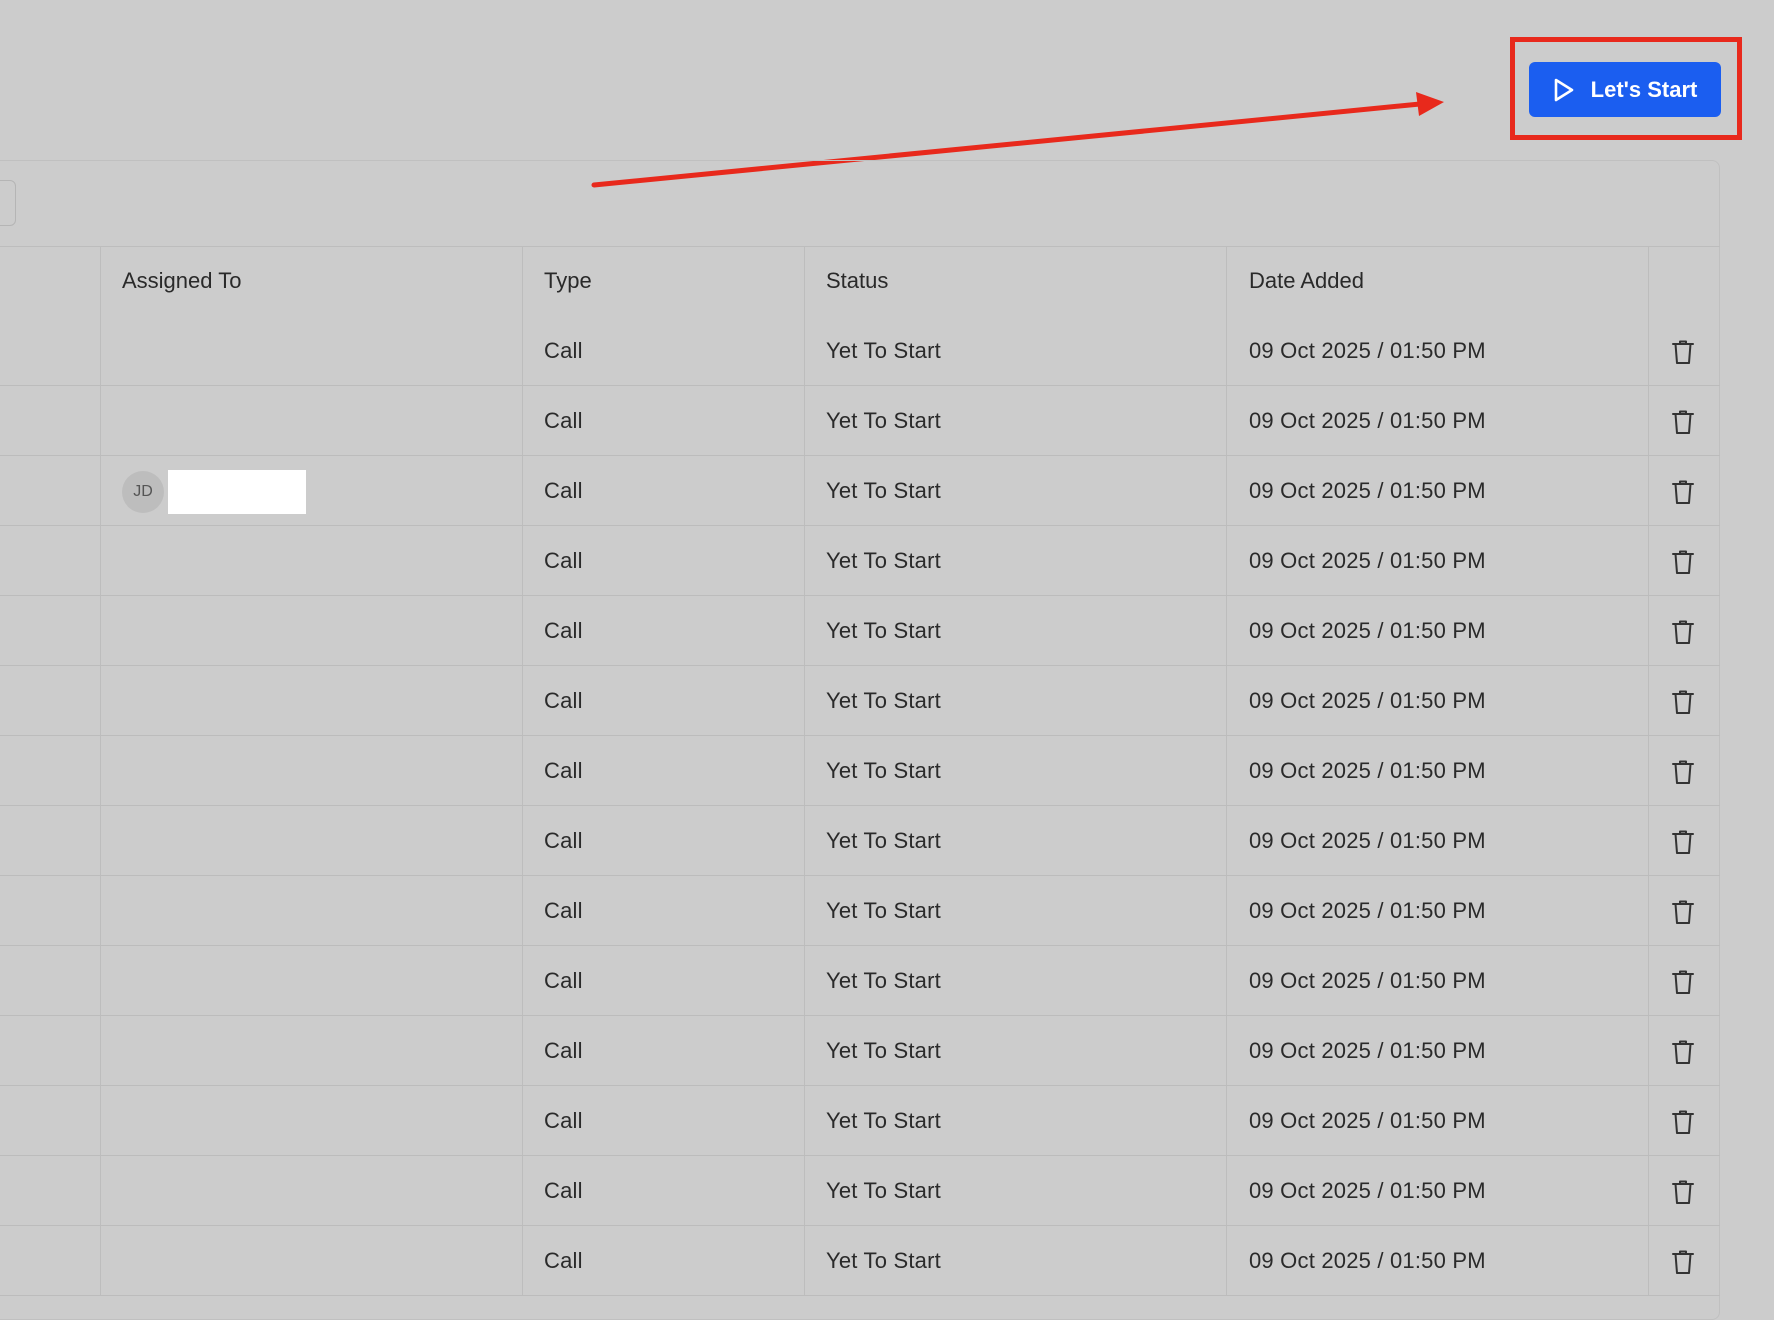 The height and width of the screenshot is (1320, 1774). Describe the element at coordinates (1564, 90) in the screenshot. I see `play-icon` at that location.